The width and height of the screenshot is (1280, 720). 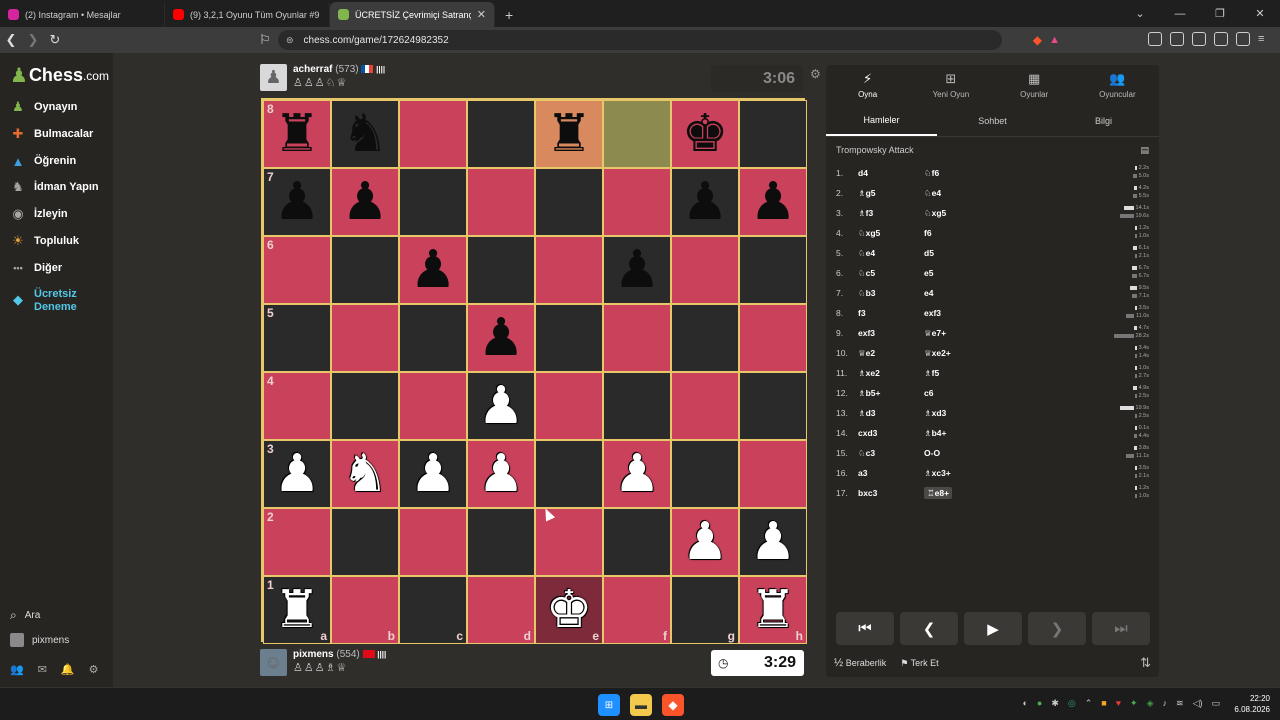 I want to click on square-h6, so click(x=773, y=270).